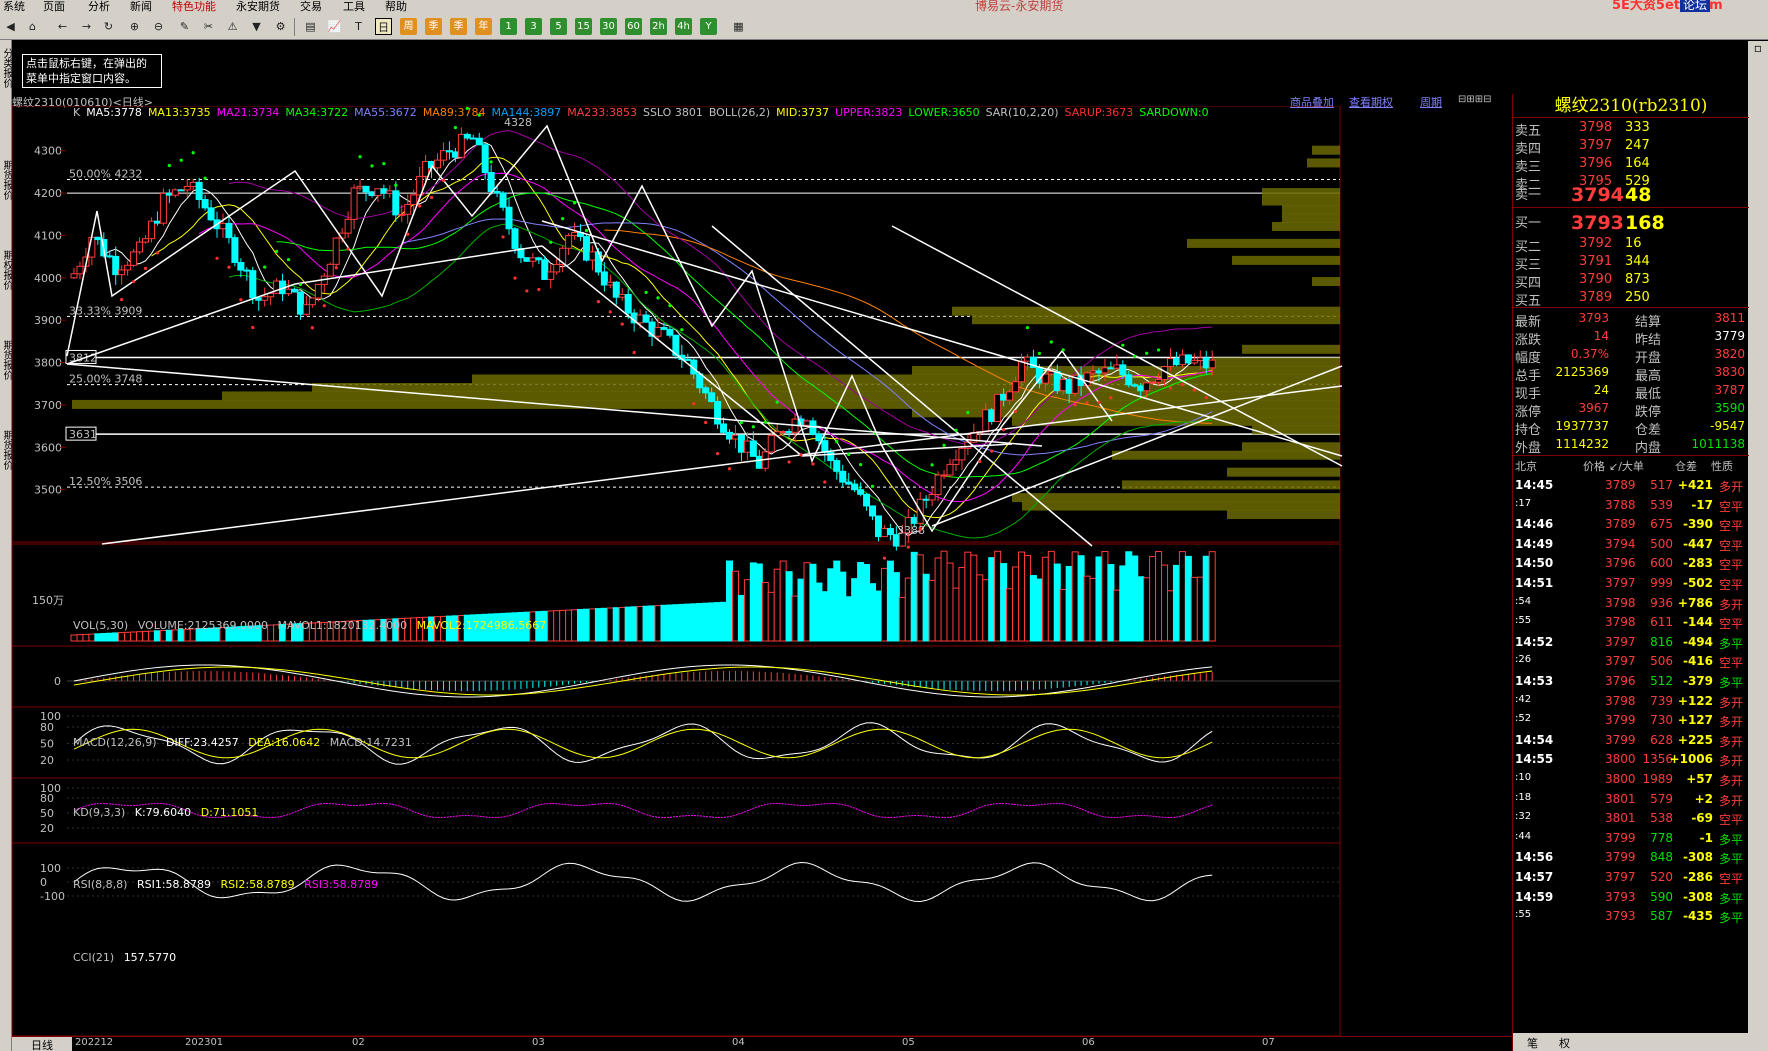 This screenshot has width=1768, height=1051. I want to click on period-label: 日线, so click(42, 1044).